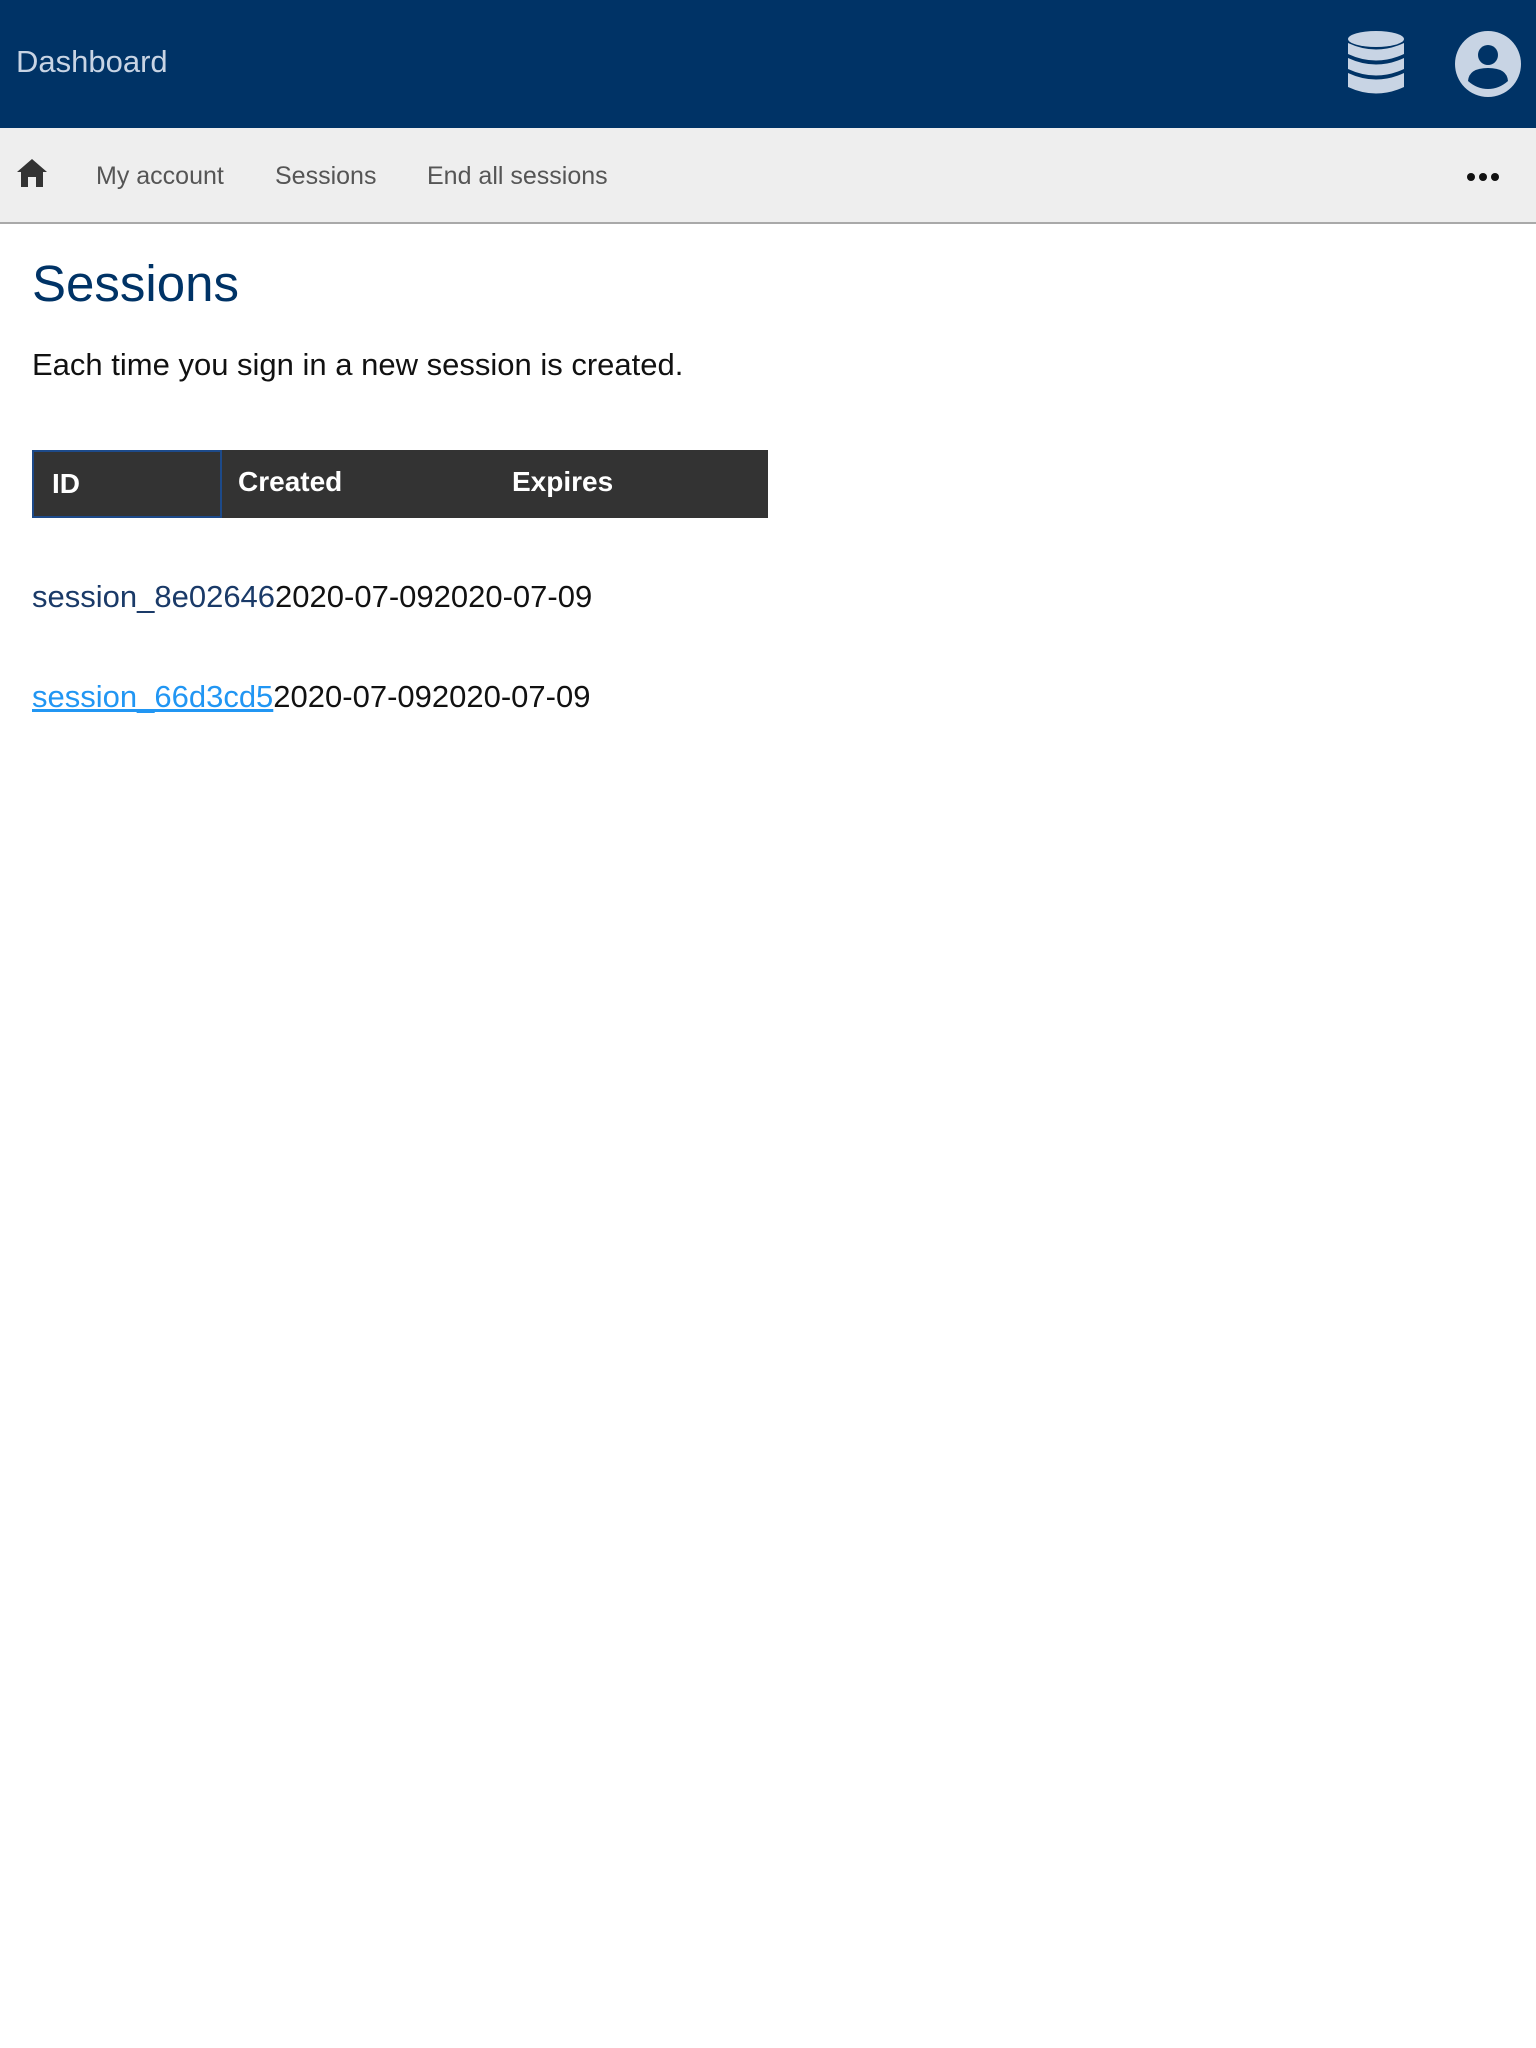  What do you see at coordinates (92, 62) in the screenshot?
I see `app-title-link: Dashboard` at bounding box center [92, 62].